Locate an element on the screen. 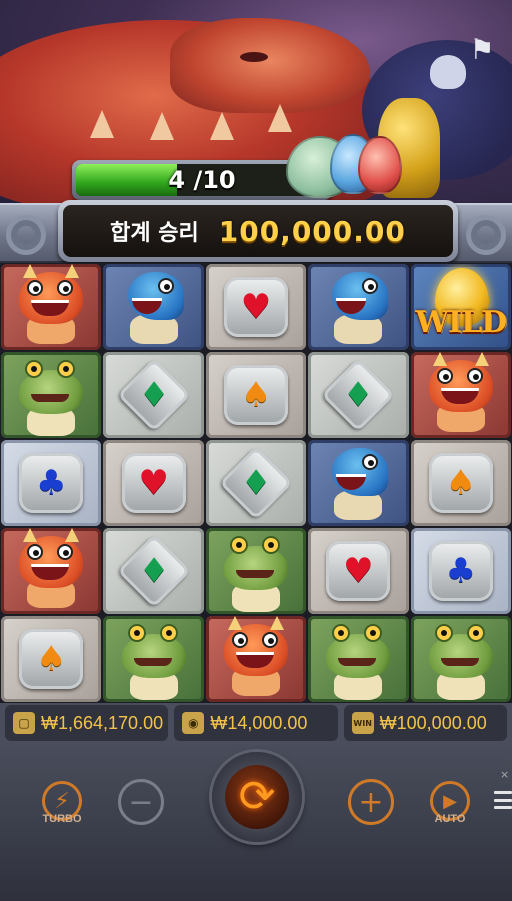 This screenshot has height=901, width=512. reel-cell-club: ♣ is located at coordinates (51, 483).